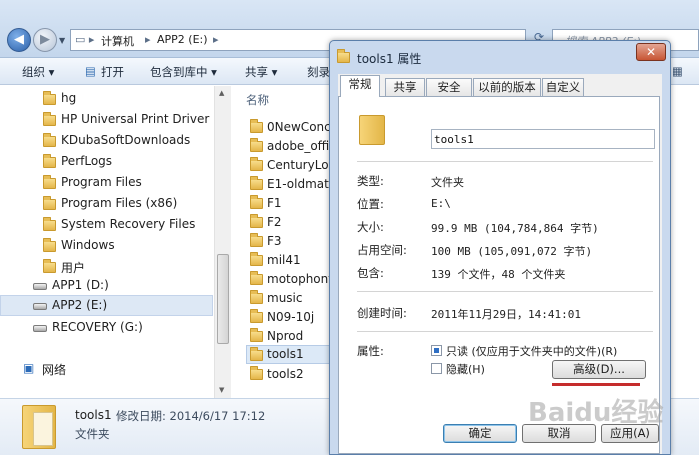  Describe the element at coordinates (596, 413) in the screenshot. I see `baidu-watermark: Baidu经验` at that location.